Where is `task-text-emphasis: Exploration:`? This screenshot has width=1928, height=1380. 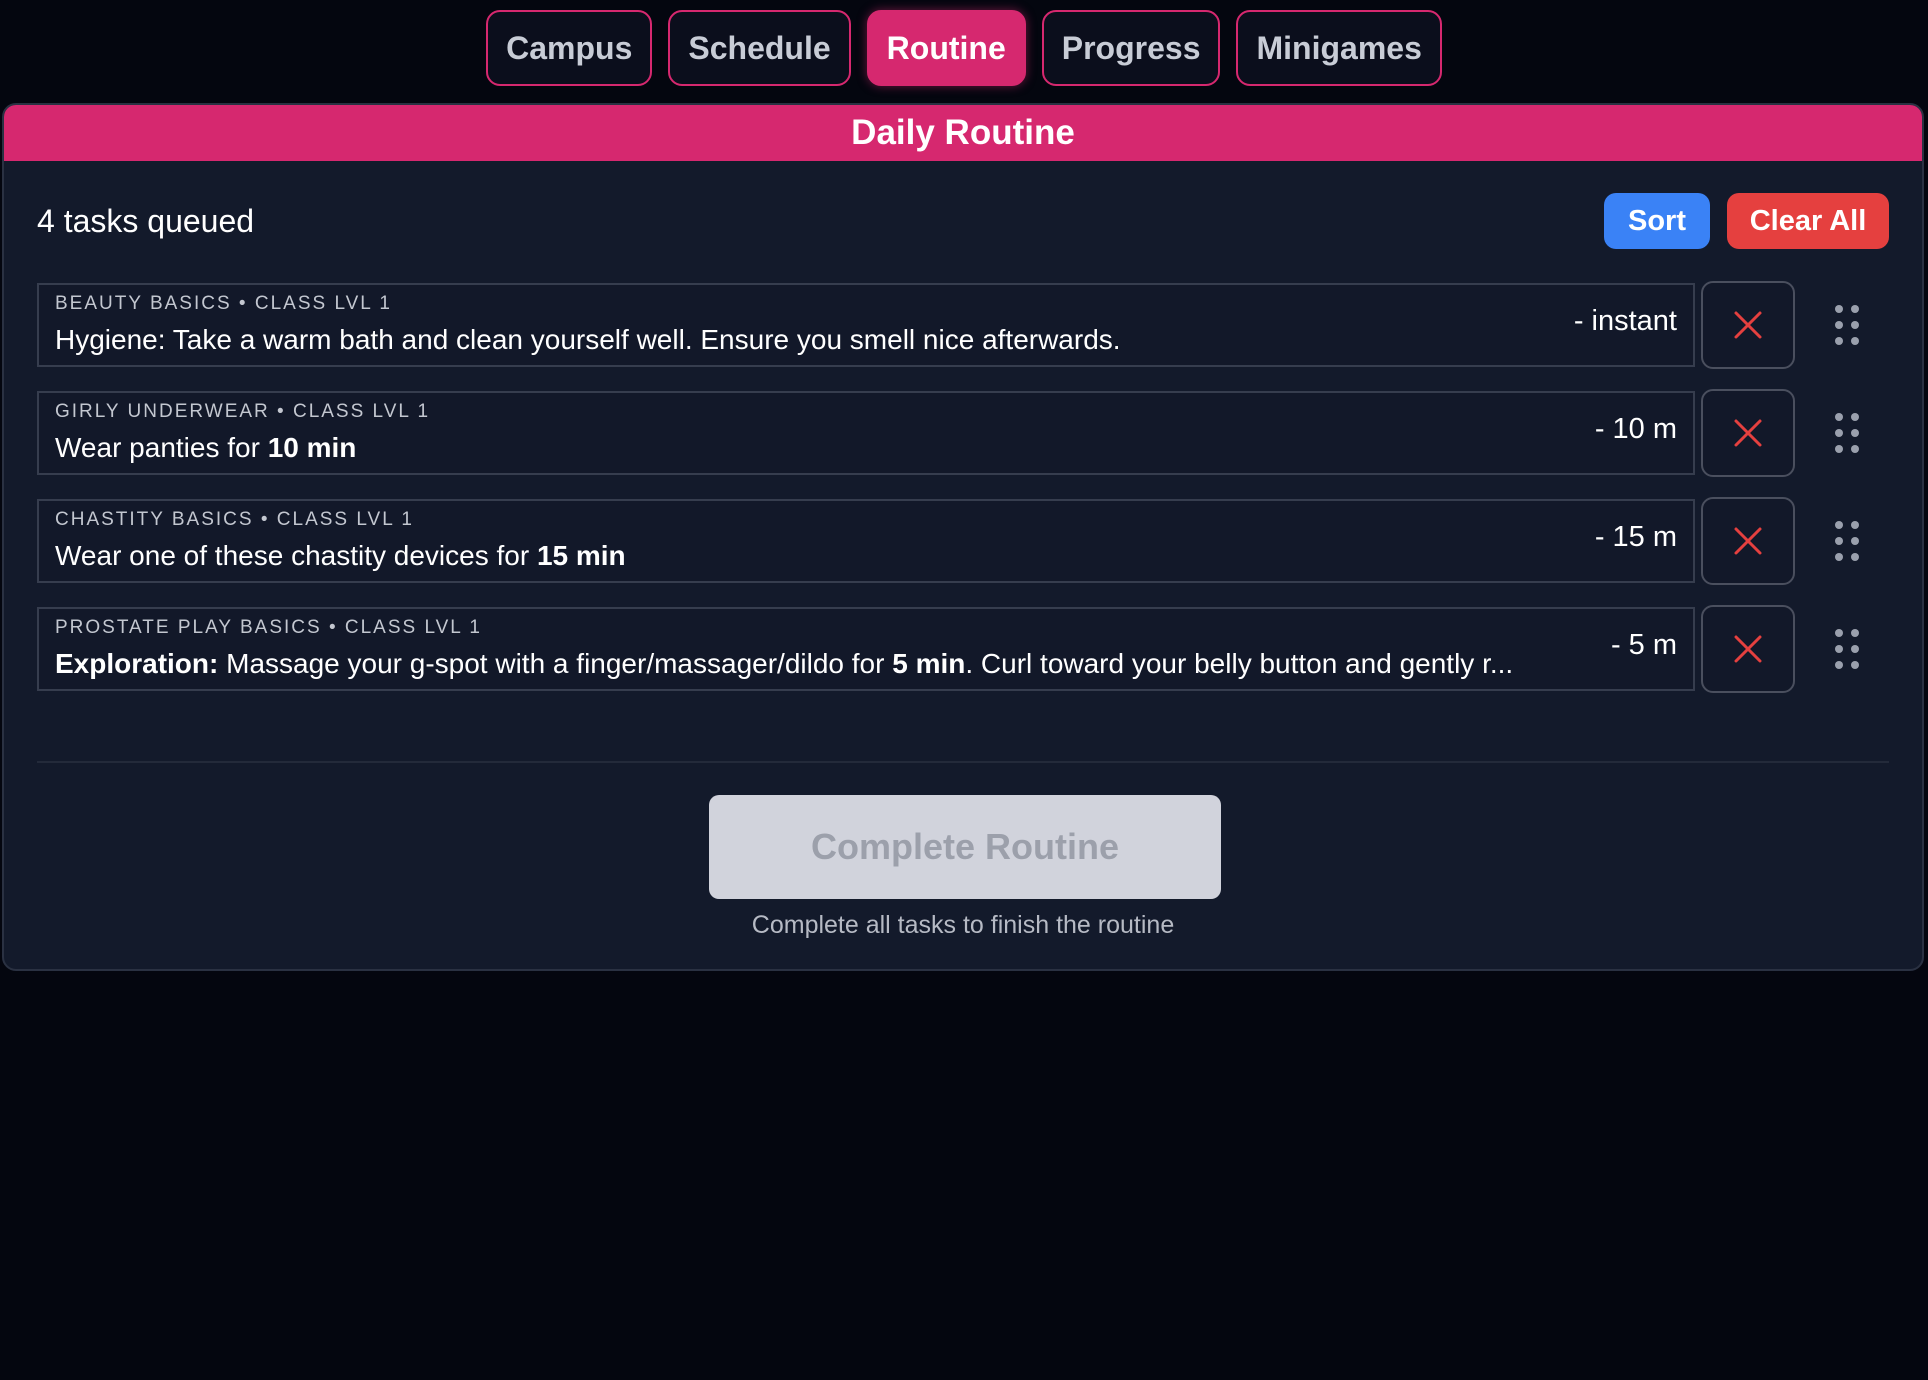 task-text-emphasis: Exploration: is located at coordinates (137, 663).